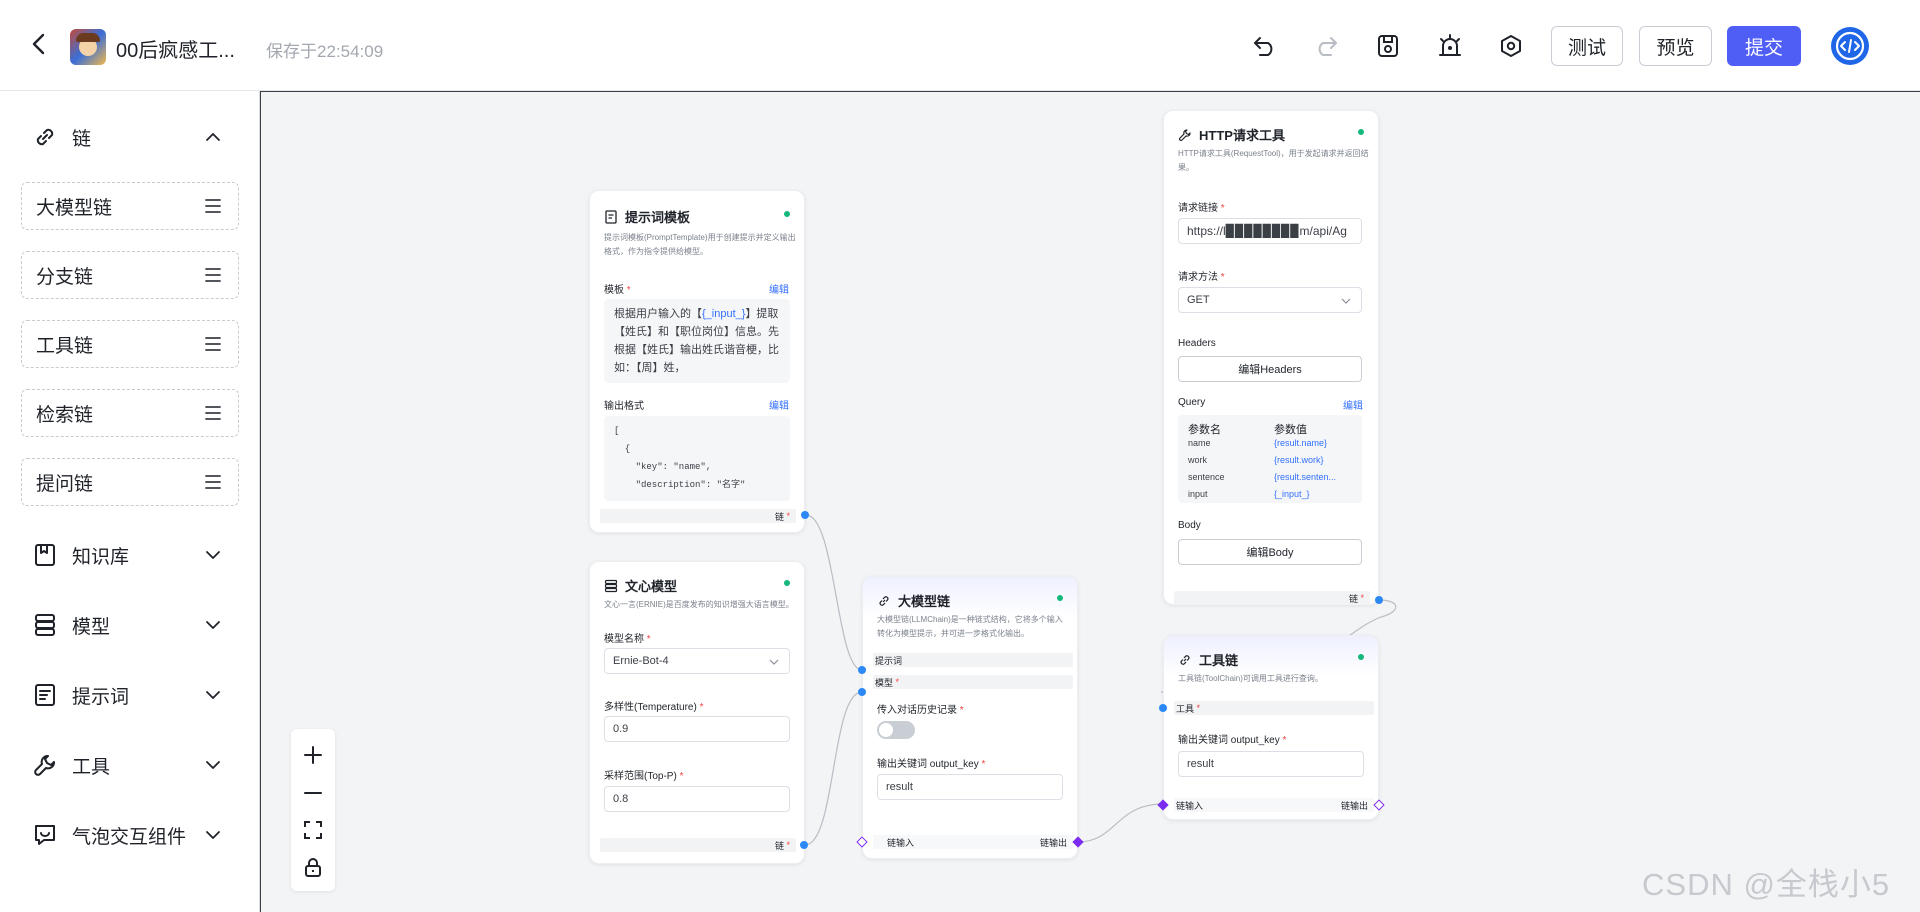 The height and width of the screenshot is (912, 1920). What do you see at coordinates (45, 555) in the screenshot?
I see `book-icon` at bounding box center [45, 555].